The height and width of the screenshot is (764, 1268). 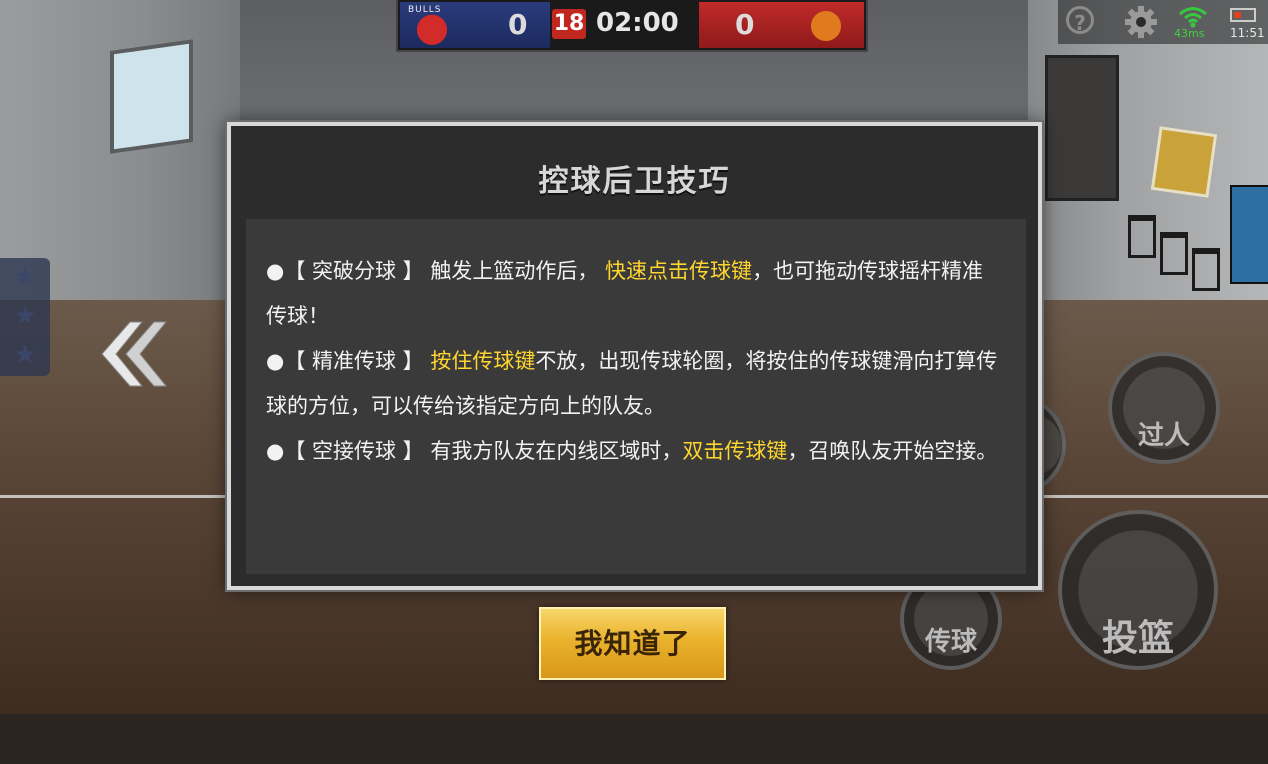 What do you see at coordinates (892, 451) in the screenshot?
I see `tip-text: ，召唤队友开始空接。` at bounding box center [892, 451].